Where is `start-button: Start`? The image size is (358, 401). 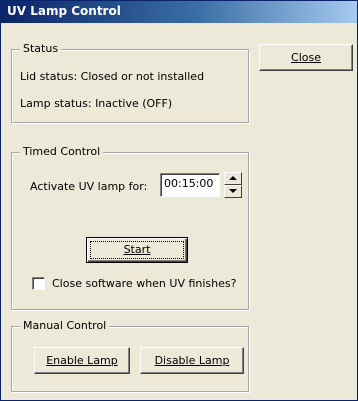 start-button: Start is located at coordinates (137, 250).